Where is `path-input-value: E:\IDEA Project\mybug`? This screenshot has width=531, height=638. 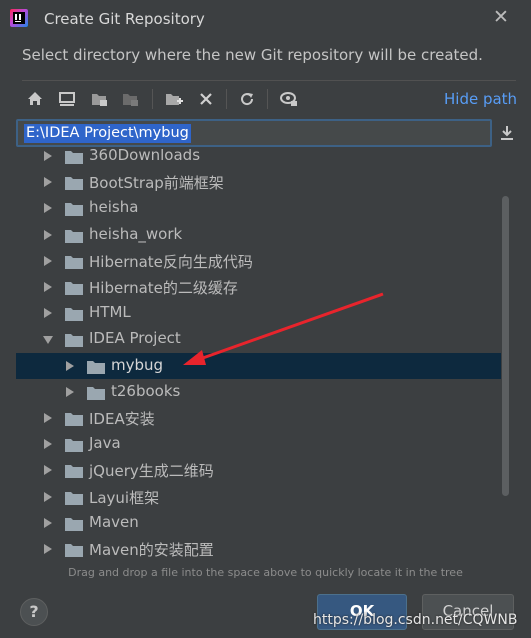 path-input-value: E:\IDEA Project\mybug is located at coordinates (107, 133).